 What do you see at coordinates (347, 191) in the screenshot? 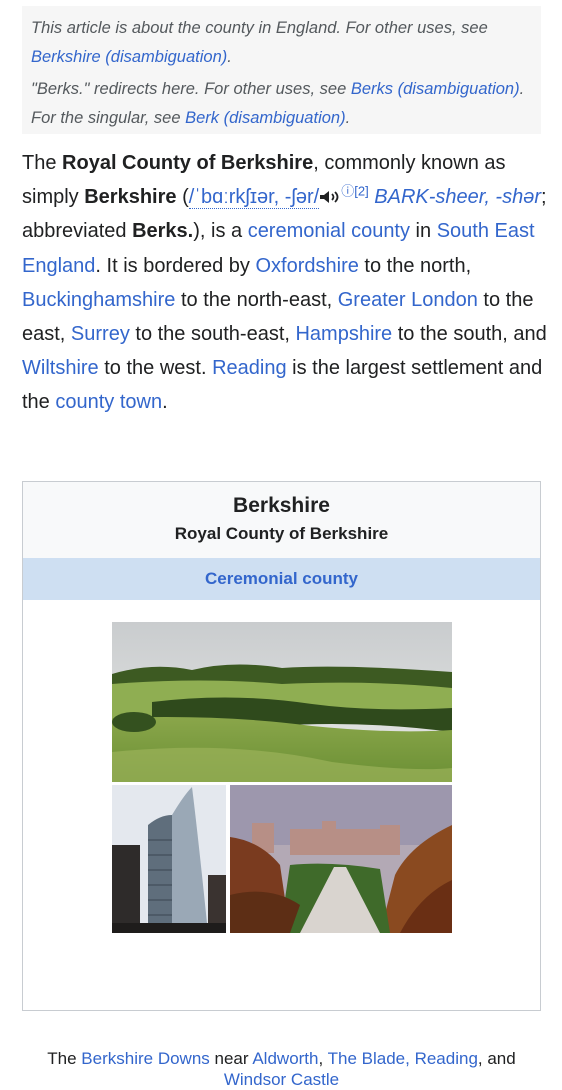
I see `info-icon: ⓘ` at bounding box center [347, 191].